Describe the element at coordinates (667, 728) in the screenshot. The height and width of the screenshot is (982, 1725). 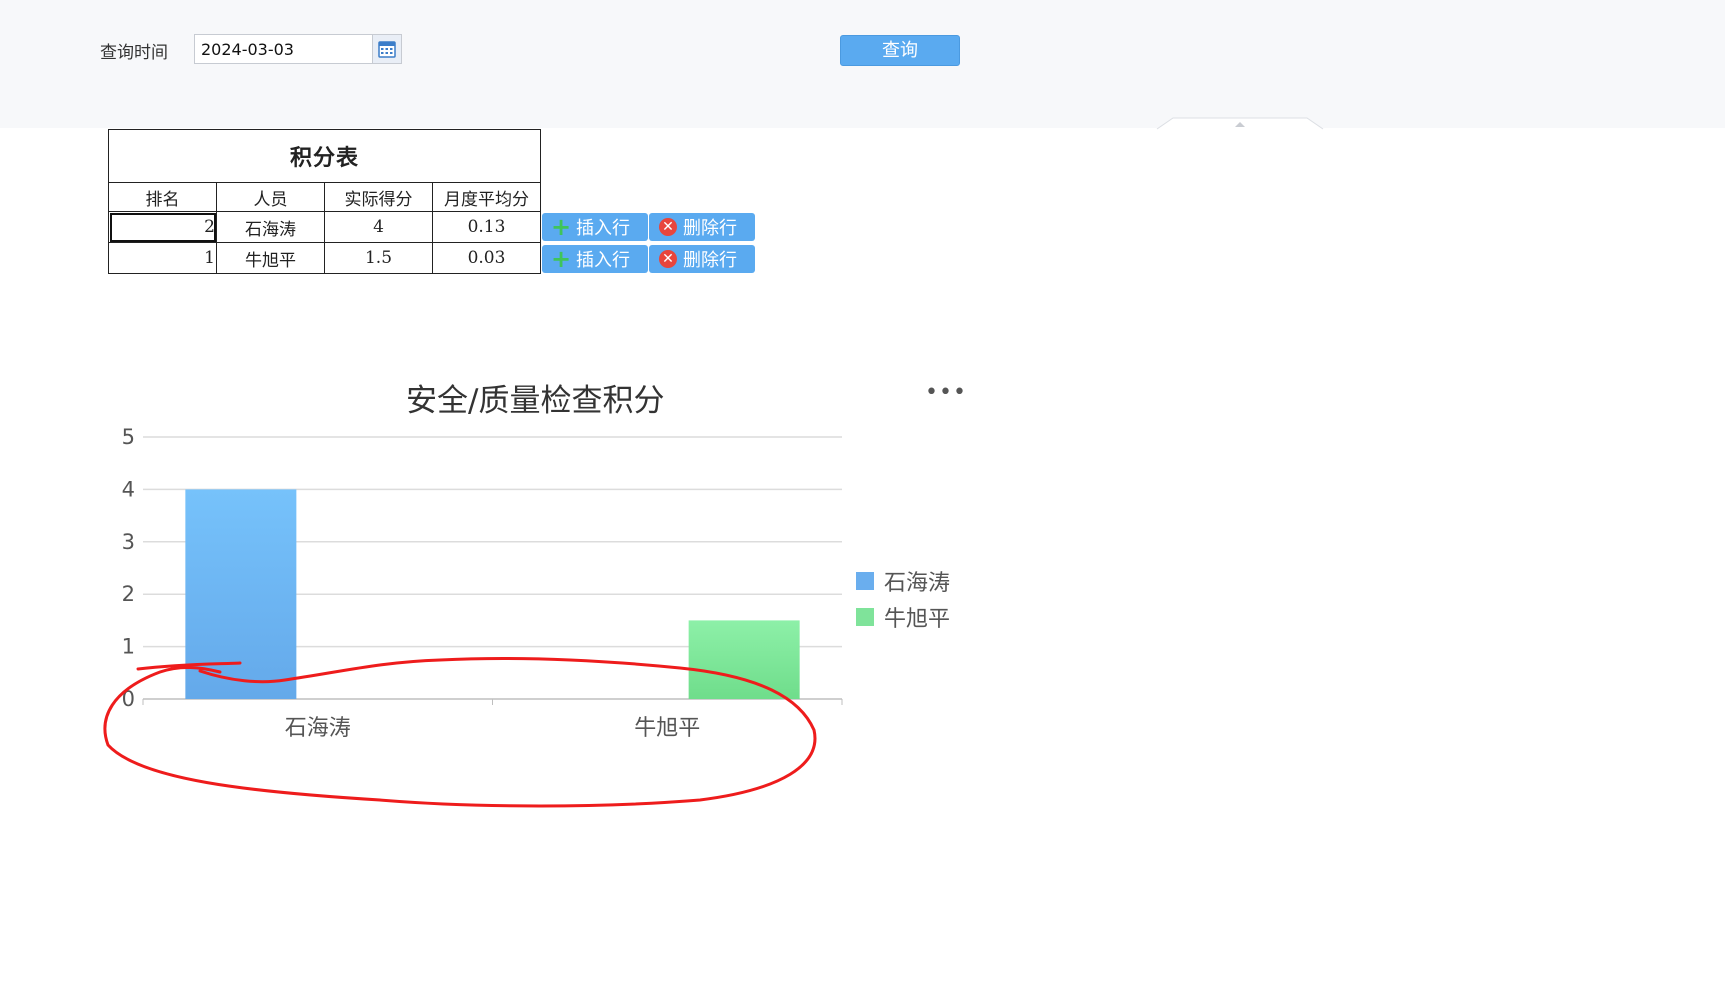
I see `x-category-label: 牛旭平` at that location.